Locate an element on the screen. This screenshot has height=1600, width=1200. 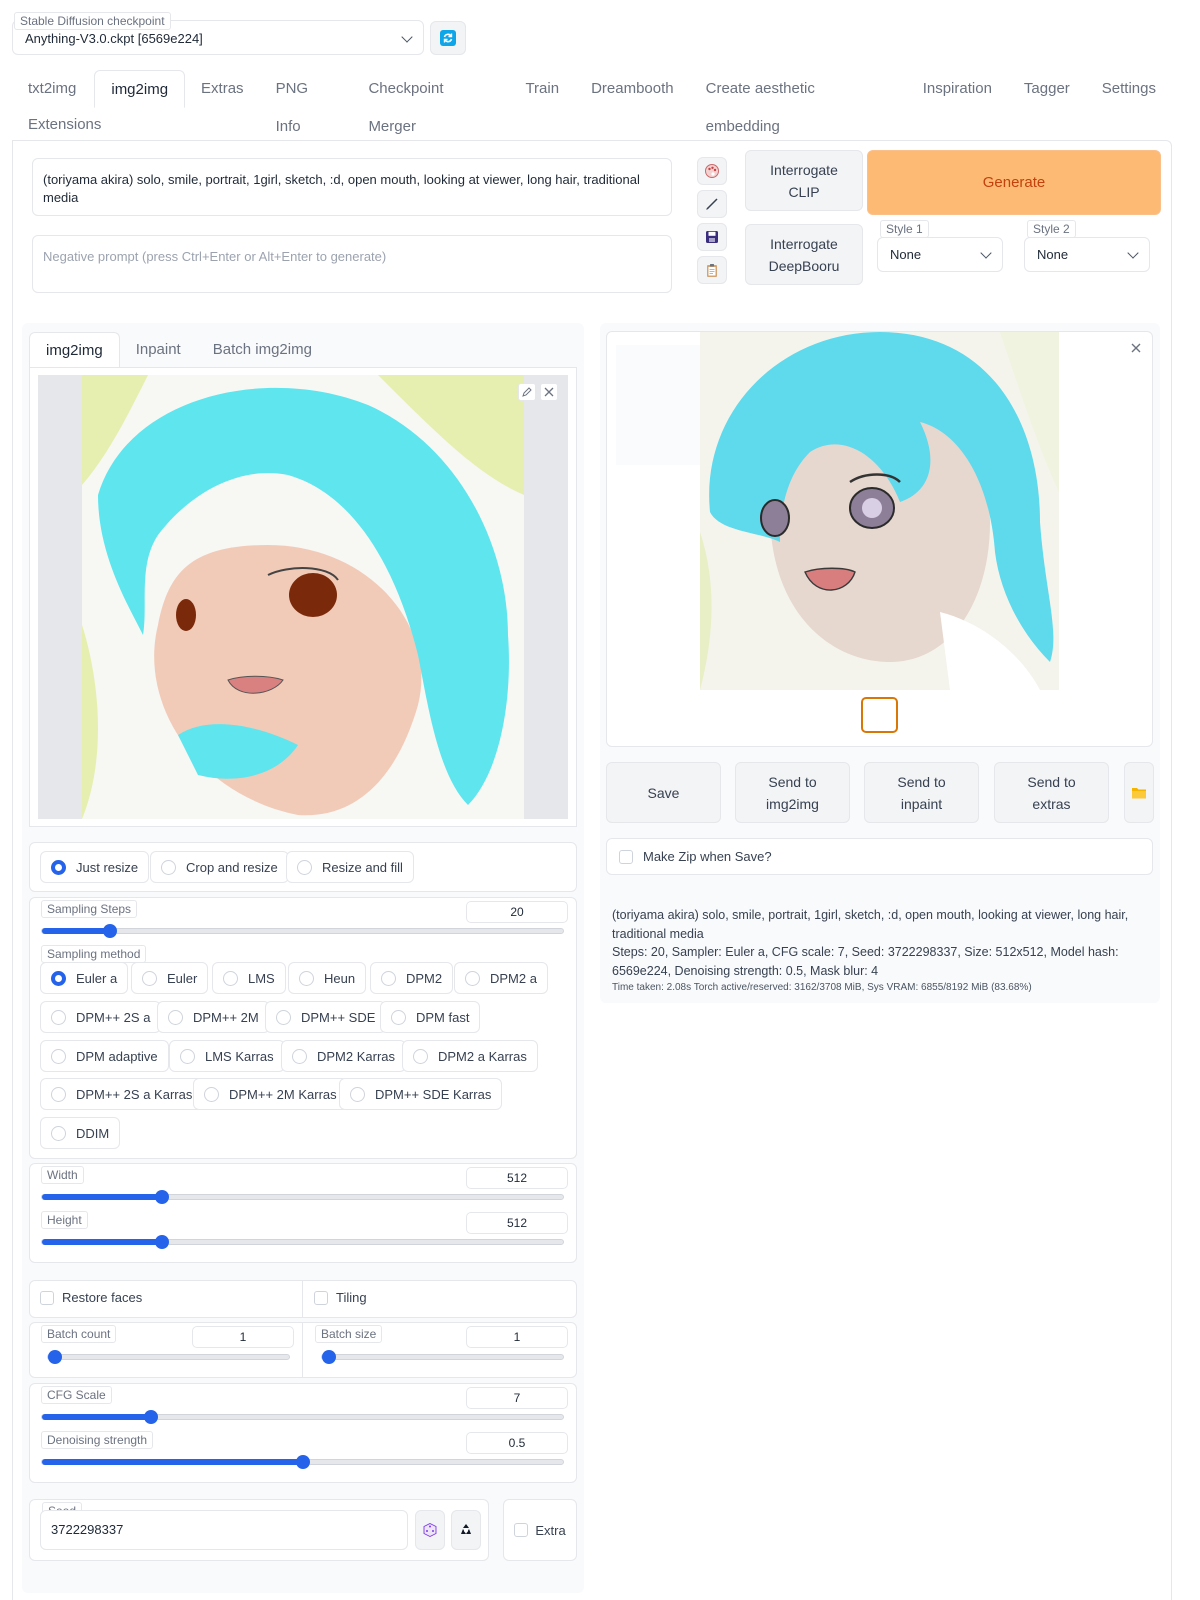
sampler-dpm-2m: DPM++ 2M is located at coordinates (213, 1017).